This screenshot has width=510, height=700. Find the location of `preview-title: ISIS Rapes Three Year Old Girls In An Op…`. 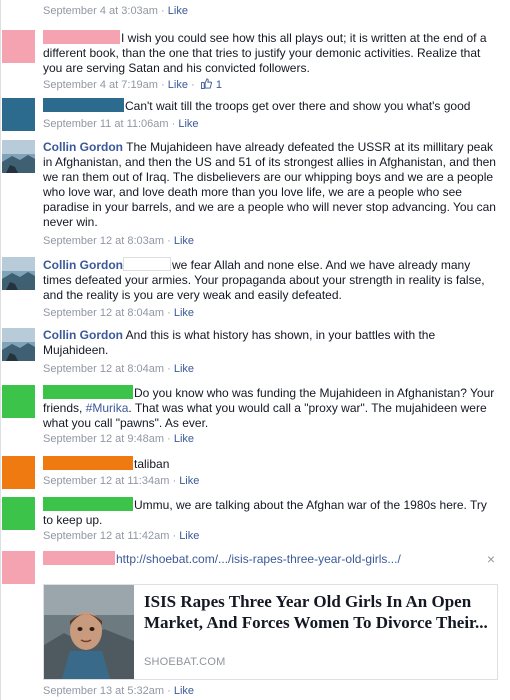

preview-title: ISIS Rapes Three Year Old Girls In An Op… is located at coordinates (319, 612).